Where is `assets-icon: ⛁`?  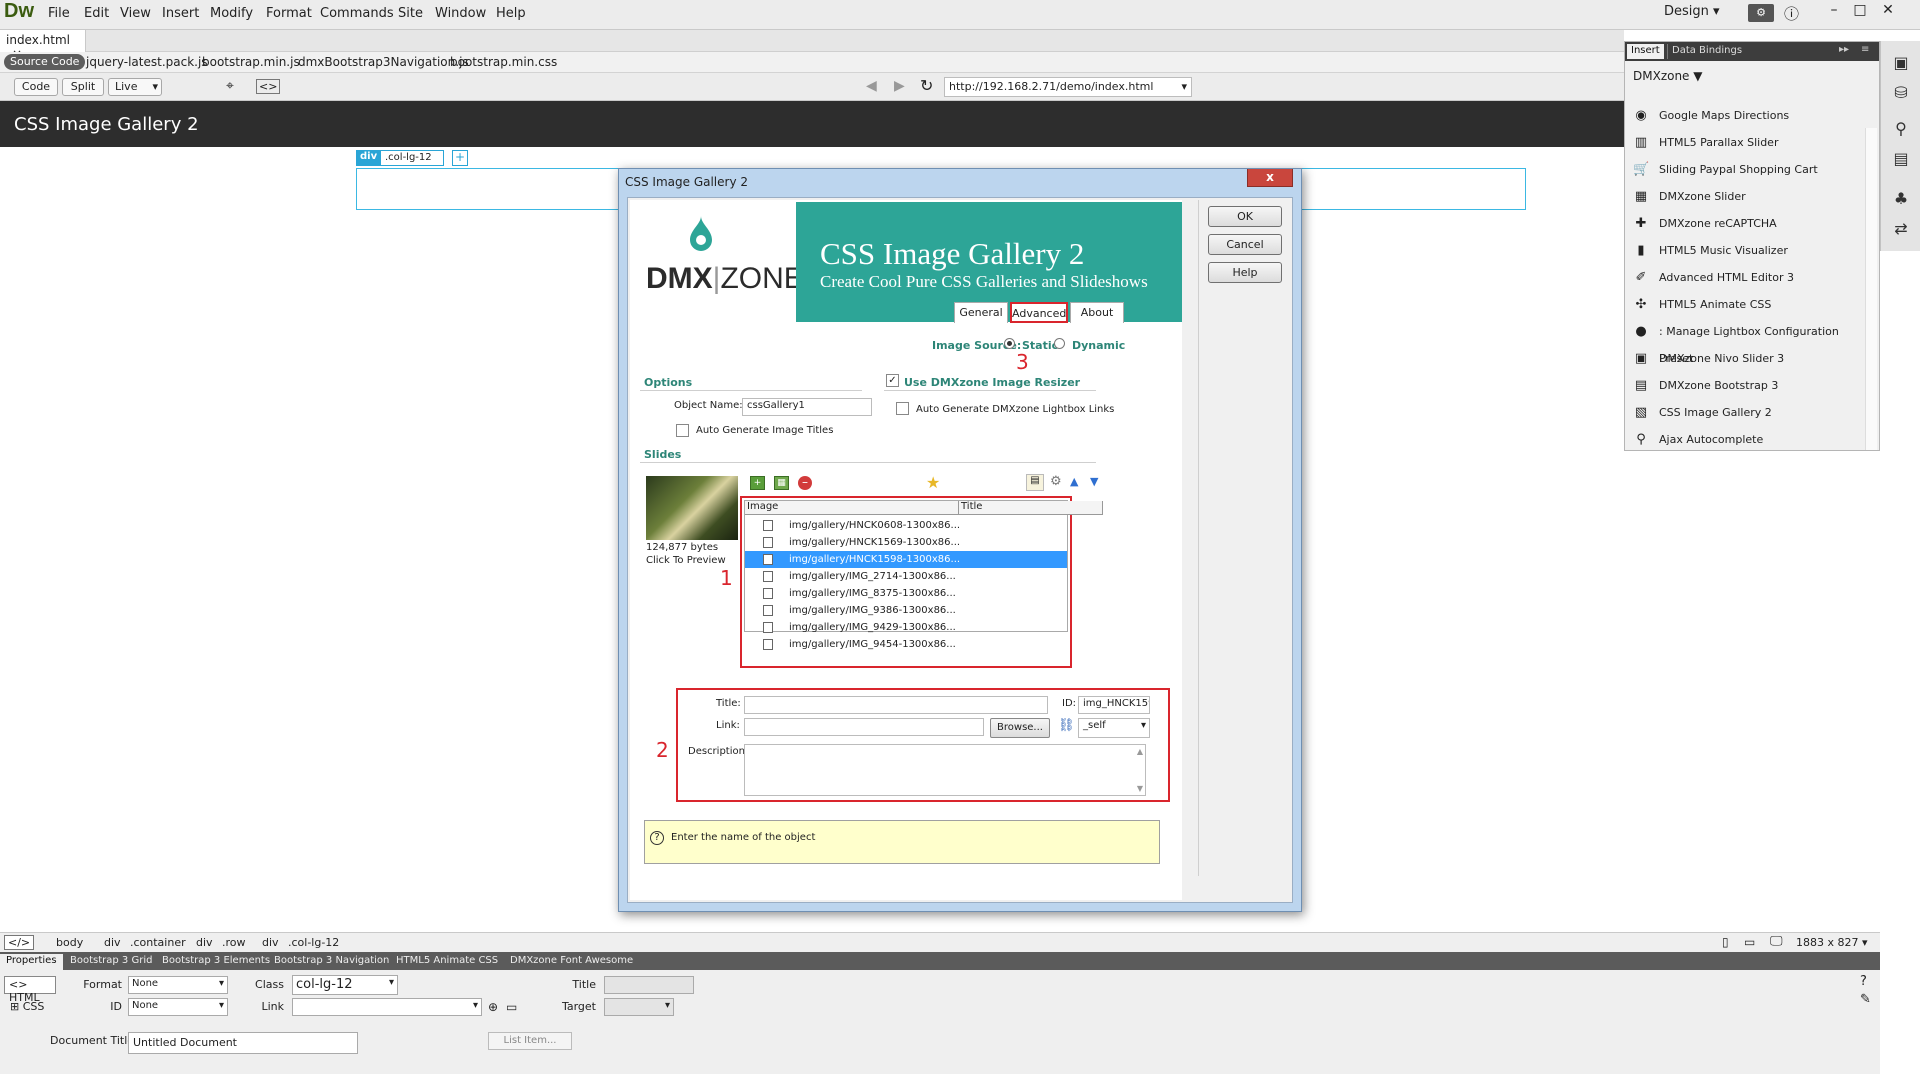 assets-icon: ⛁ is located at coordinates (1901, 93).